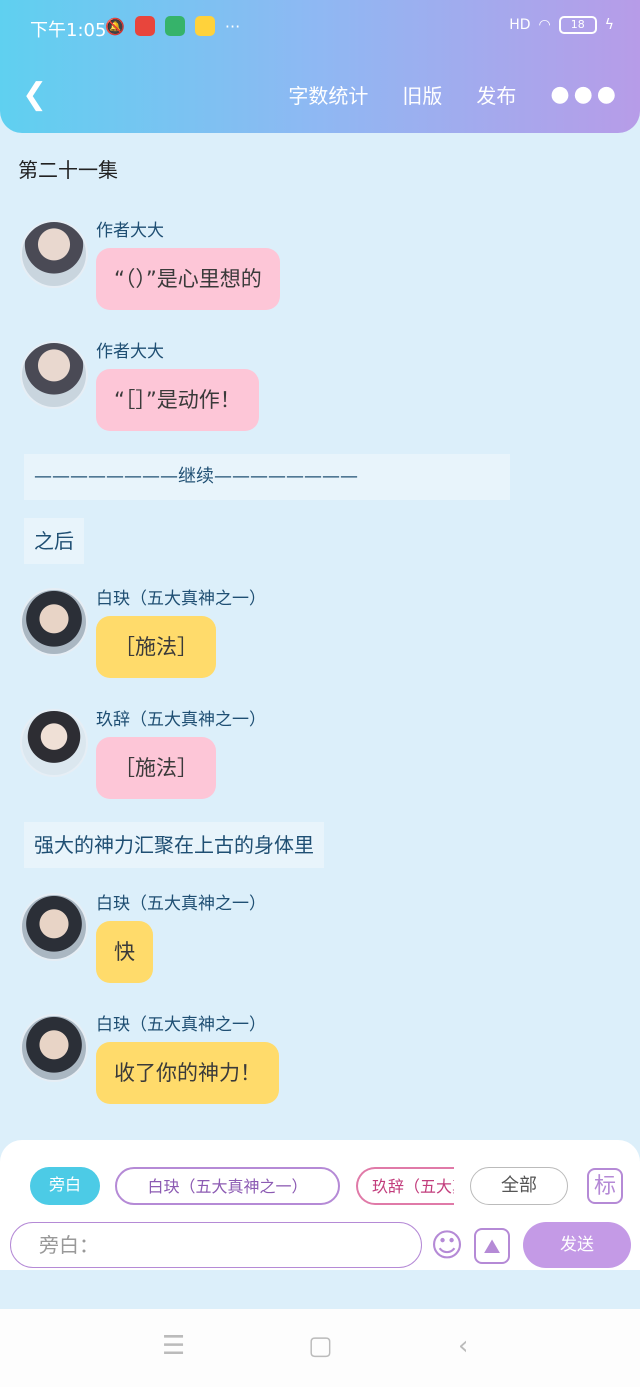 Image resolution: width=640 pixels, height=1387 pixels. What do you see at coordinates (68, 170) in the screenshot?
I see `chapter-title: 第二十一集` at bounding box center [68, 170].